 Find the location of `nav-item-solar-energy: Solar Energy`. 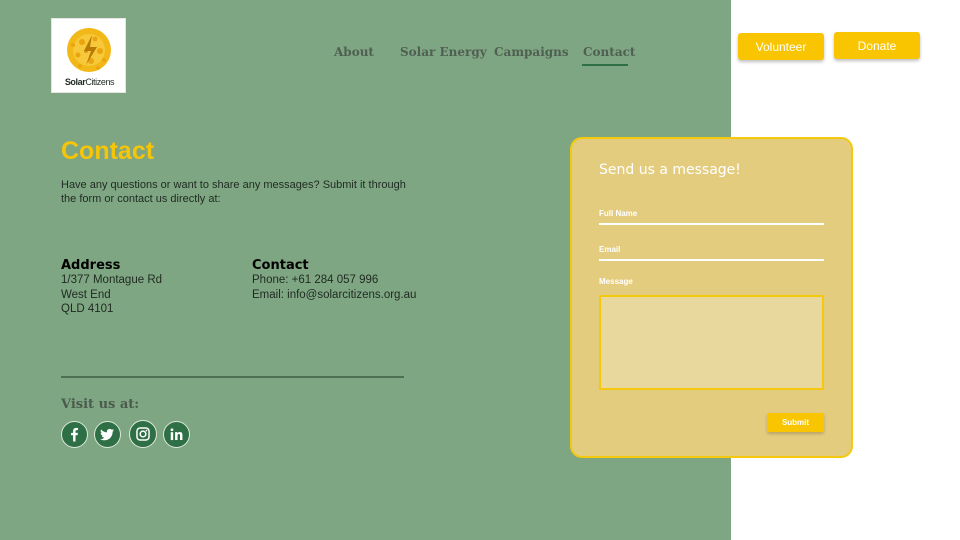

nav-item-solar-energy: Solar Energy is located at coordinates (443, 52).